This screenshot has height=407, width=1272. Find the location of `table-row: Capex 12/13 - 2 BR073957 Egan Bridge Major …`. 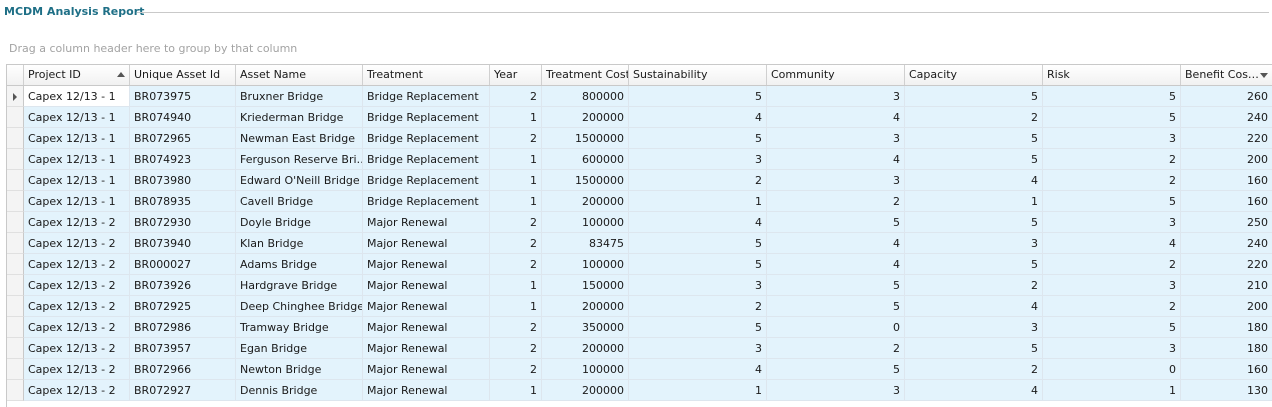

table-row: Capex 12/13 - 2 BR073957 Egan Bridge Major … is located at coordinates (639, 348).